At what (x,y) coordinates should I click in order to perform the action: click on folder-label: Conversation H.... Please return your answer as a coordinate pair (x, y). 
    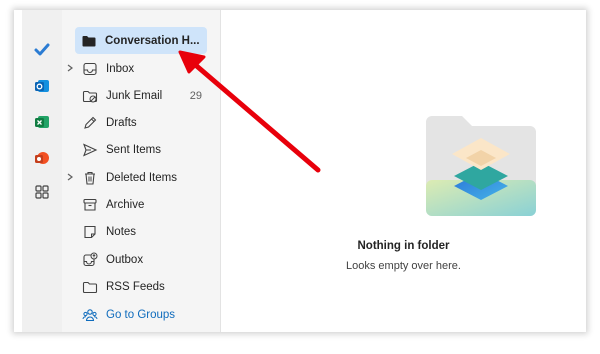
    Looking at the image, I should click on (152, 40).